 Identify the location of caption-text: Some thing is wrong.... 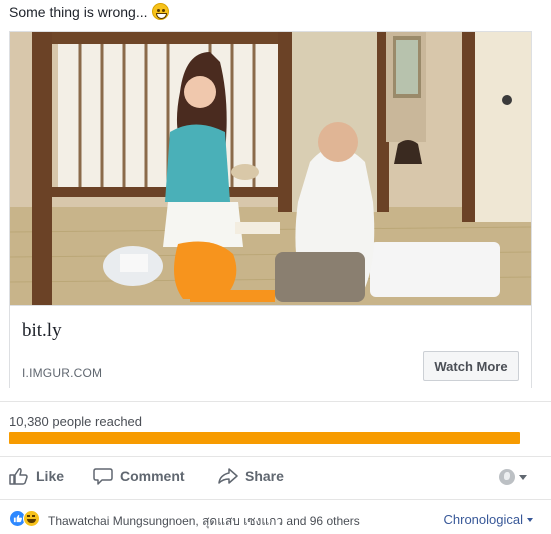
(78, 11).